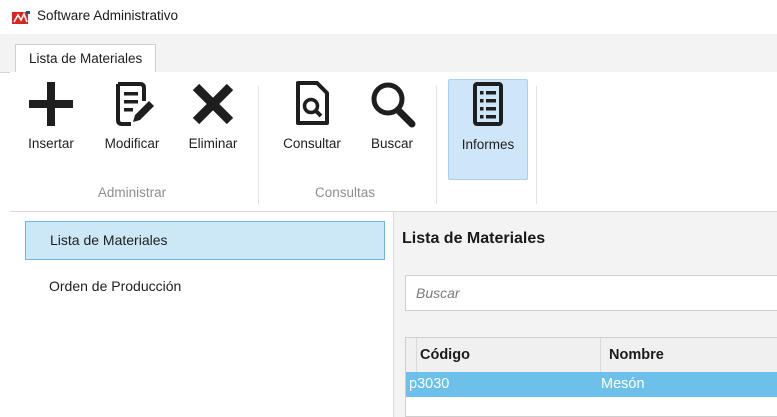 Image resolution: width=777 pixels, height=417 pixels. I want to click on cell-codigo: p3030, so click(429, 384).